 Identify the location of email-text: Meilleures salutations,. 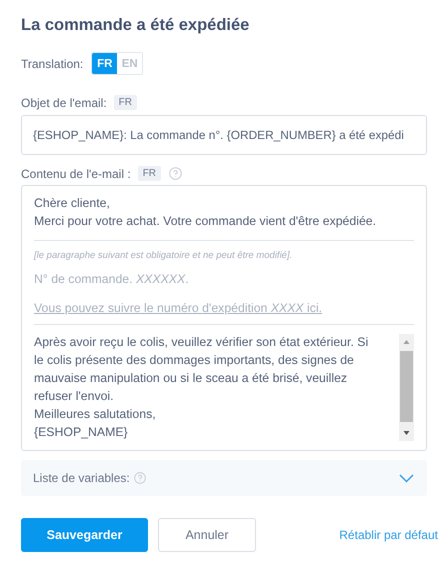
(95, 414).